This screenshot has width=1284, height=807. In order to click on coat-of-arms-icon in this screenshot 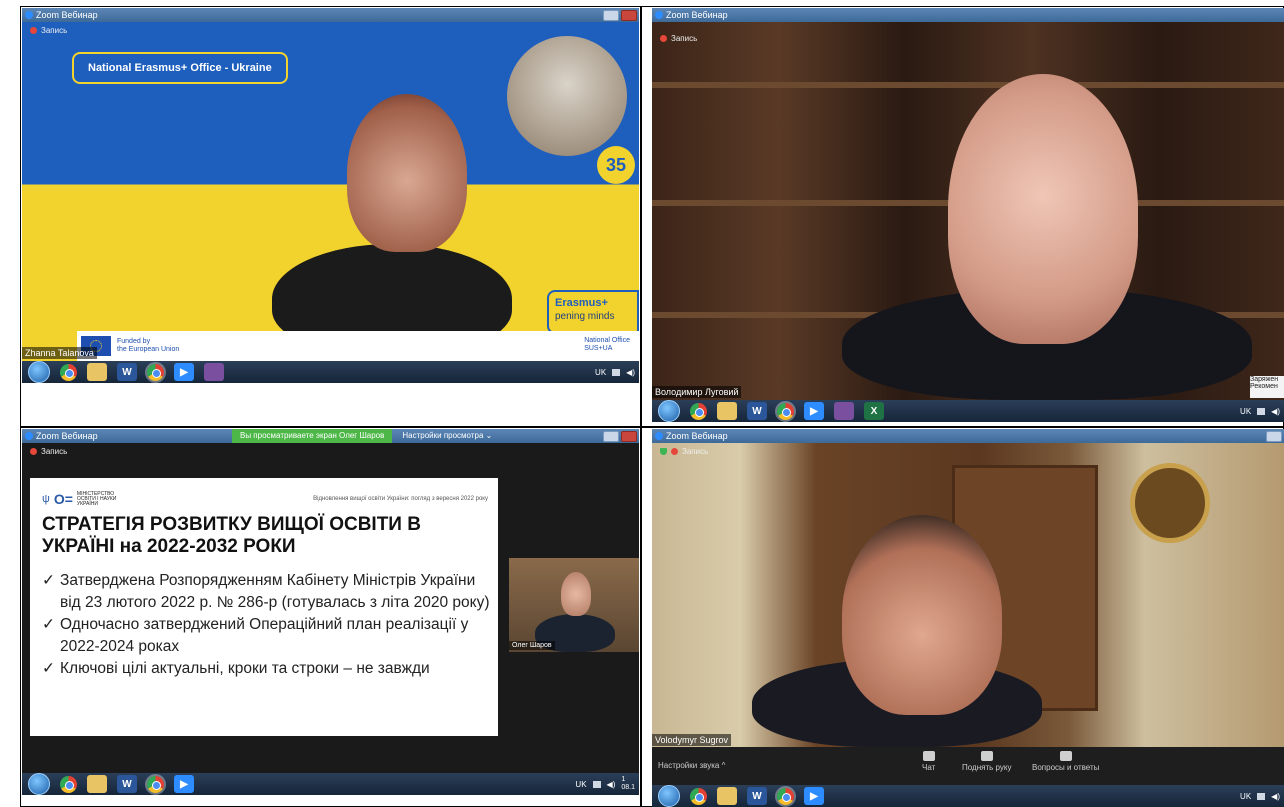, I will do `click(1170, 503)`.